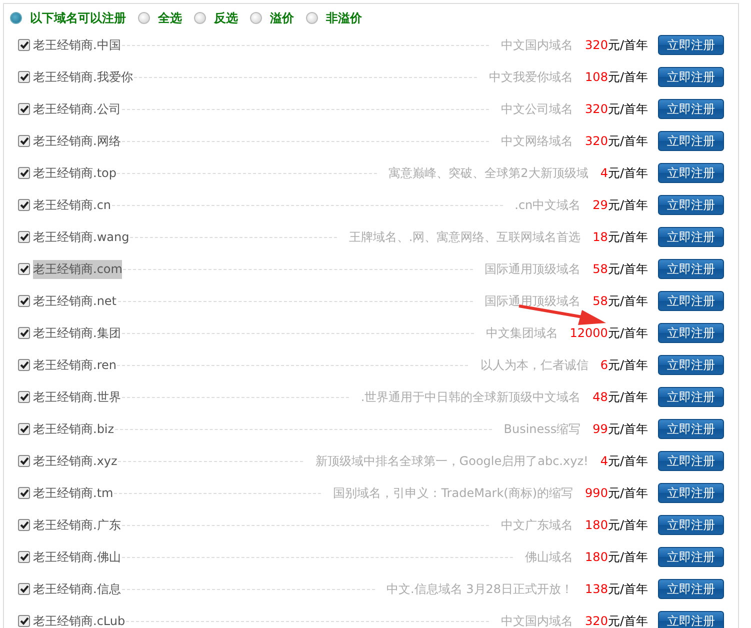 This screenshot has height=628, width=751. Describe the element at coordinates (337, 18) in the screenshot. I see `filter-radio: 非溢价` at that location.